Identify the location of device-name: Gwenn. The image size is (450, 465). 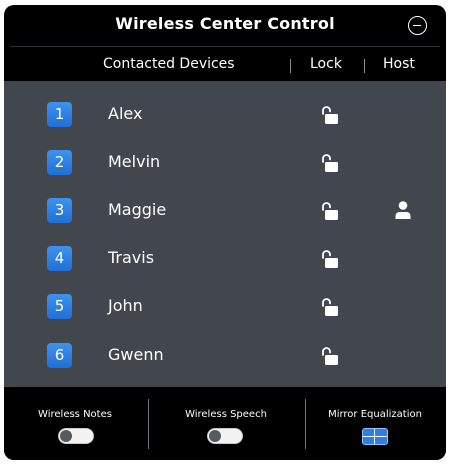
(136, 354).